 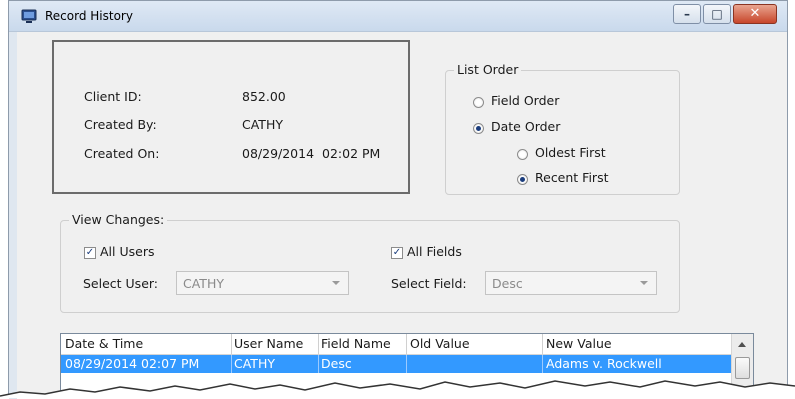 What do you see at coordinates (522, 179) in the screenshot?
I see `recent-first-radio` at bounding box center [522, 179].